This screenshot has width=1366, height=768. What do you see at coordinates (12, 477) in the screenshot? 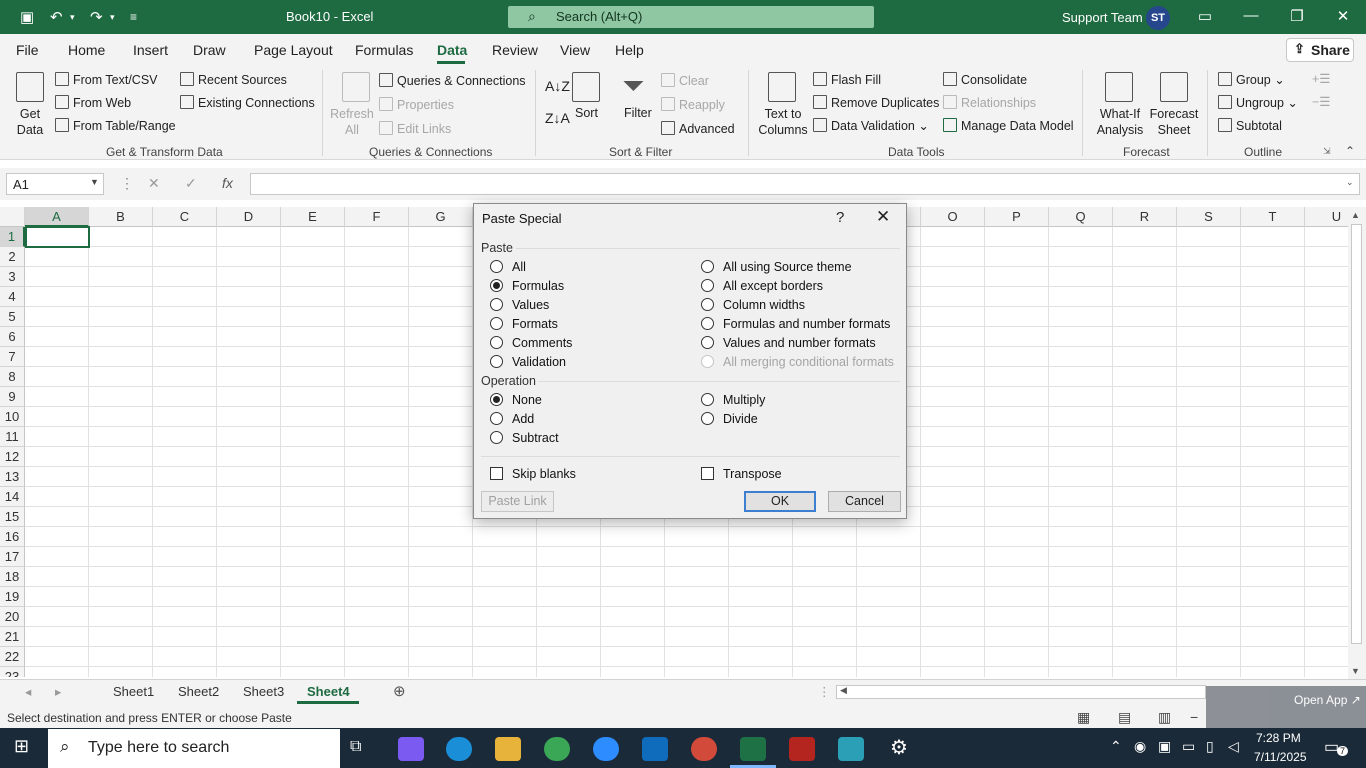
I see `row-header-13: 13` at bounding box center [12, 477].